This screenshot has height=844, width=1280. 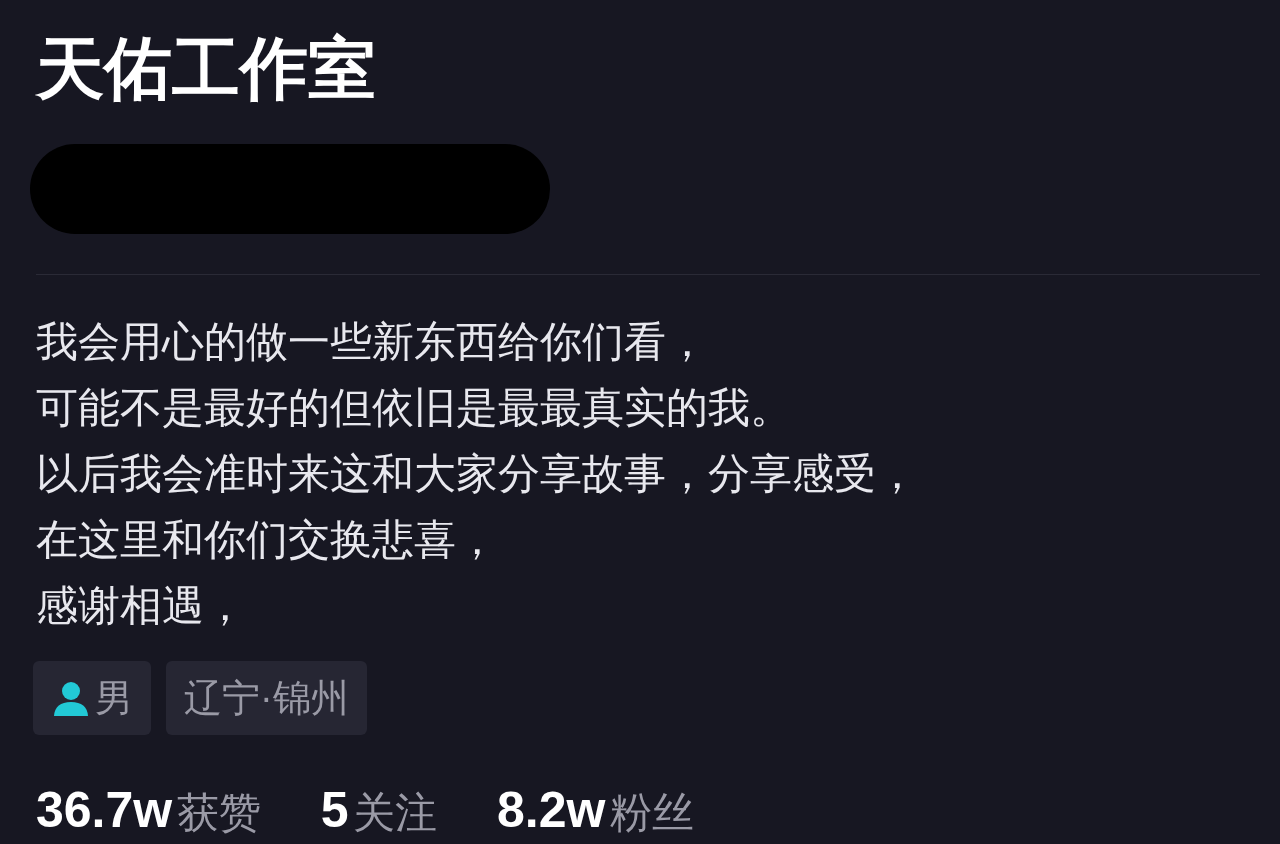 I want to click on bio-line: 在这里和你们交换悲喜，, so click(x=267, y=540).